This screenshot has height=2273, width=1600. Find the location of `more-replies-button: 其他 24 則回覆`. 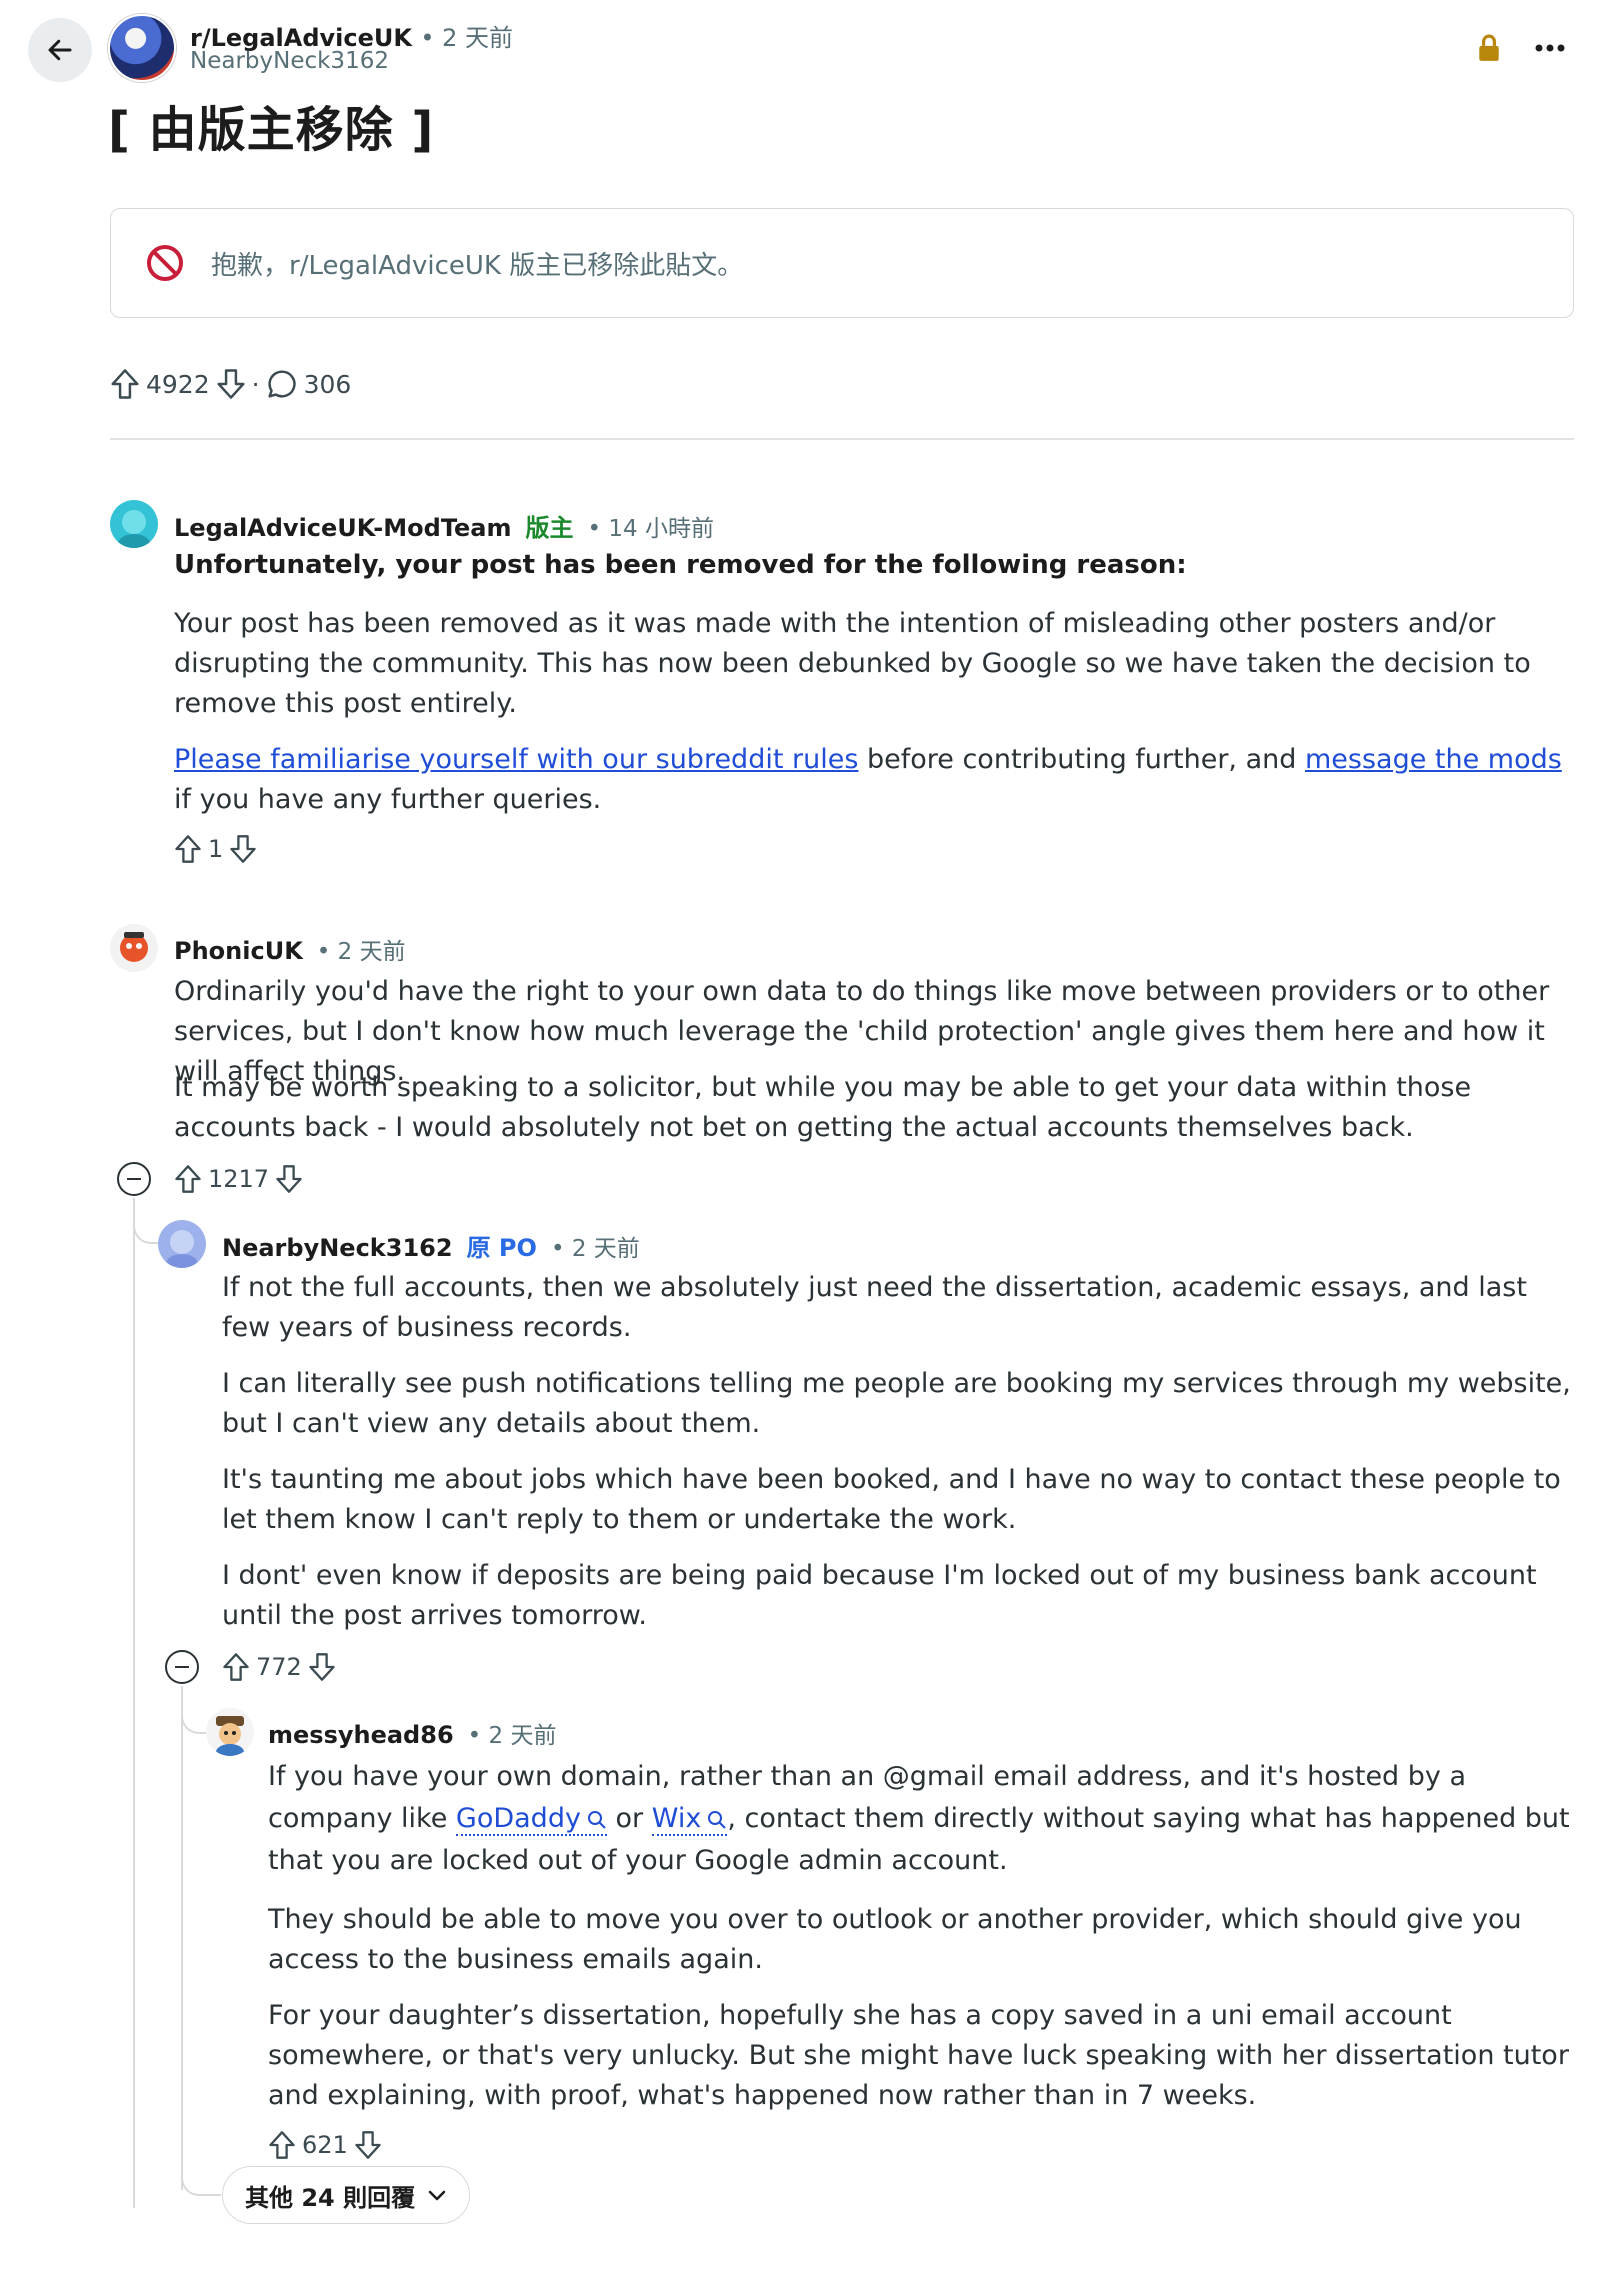

more-replies-button: 其他 24 則回覆 is located at coordinates (346, 2195).